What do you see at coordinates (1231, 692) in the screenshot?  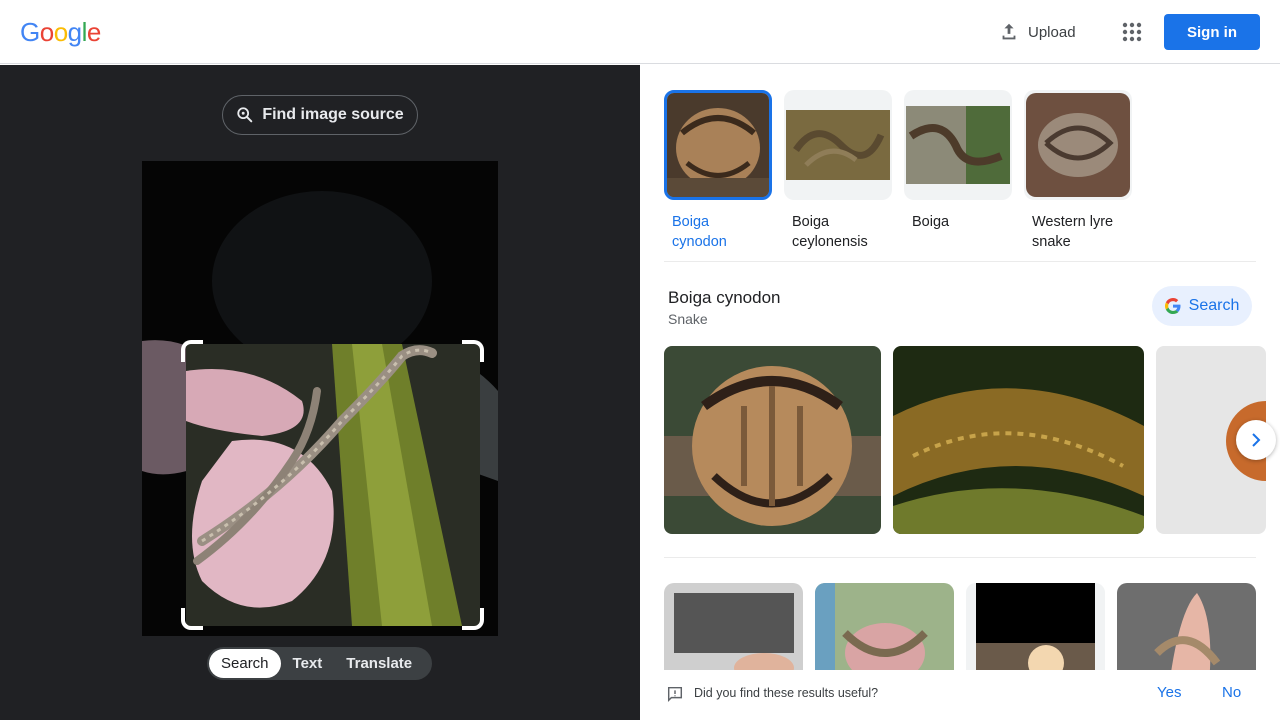 I see `feedback-no-button: No` at bounding box center [1231, 692].